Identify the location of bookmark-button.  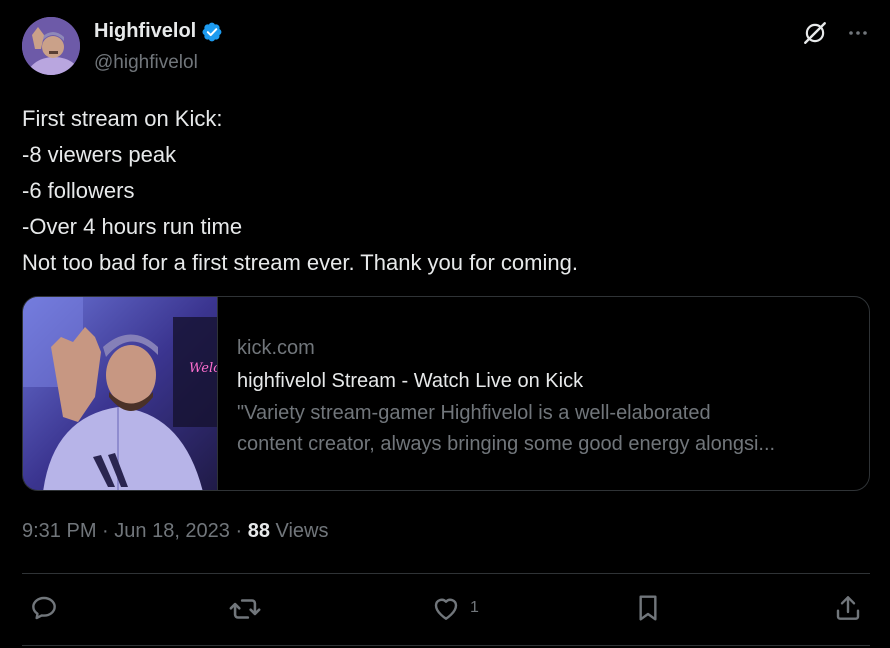
(648, 608).